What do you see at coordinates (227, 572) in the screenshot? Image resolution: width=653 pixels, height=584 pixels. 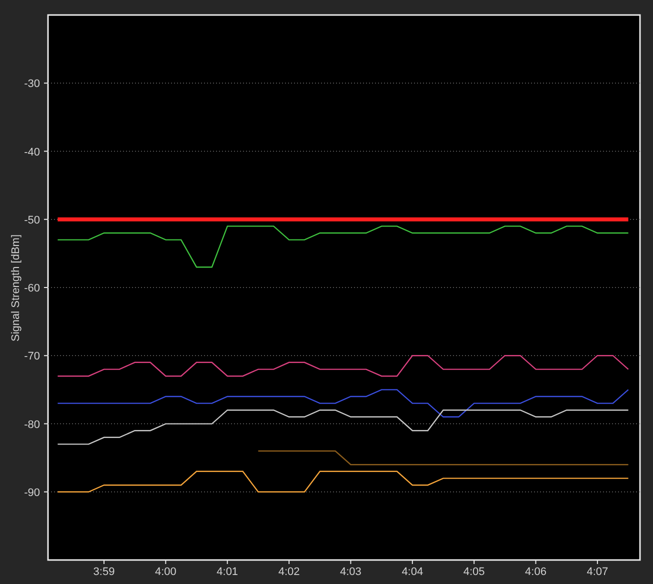 I see `axis-tick-label: 4:01` at bounding box center [227, 572].